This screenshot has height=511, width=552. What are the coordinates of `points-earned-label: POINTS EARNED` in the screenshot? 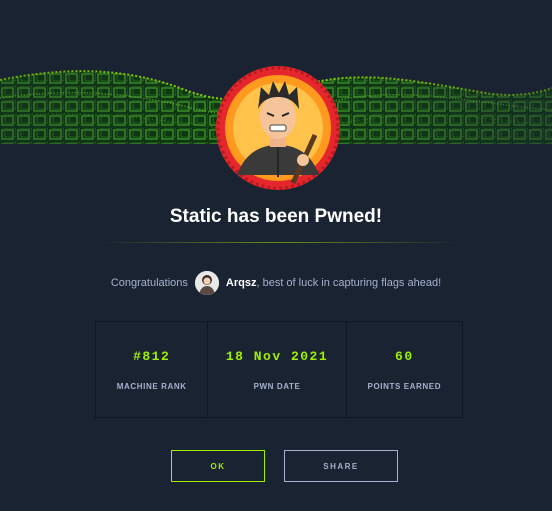 It's located at (404, 386).